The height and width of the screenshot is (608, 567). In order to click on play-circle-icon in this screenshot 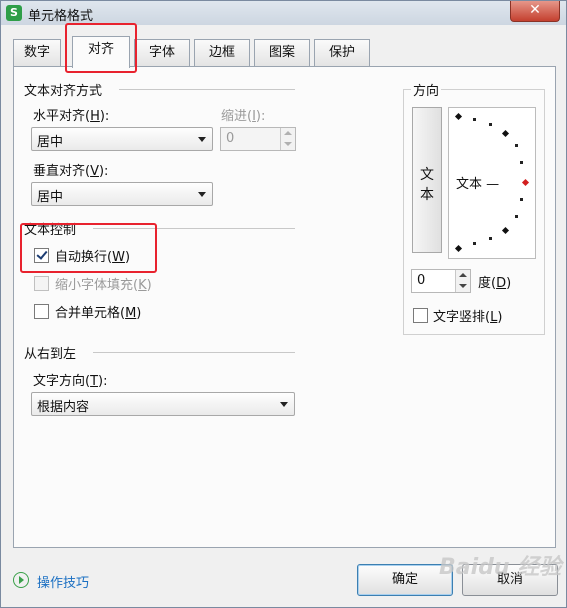, I will do `click(21, 580)`.